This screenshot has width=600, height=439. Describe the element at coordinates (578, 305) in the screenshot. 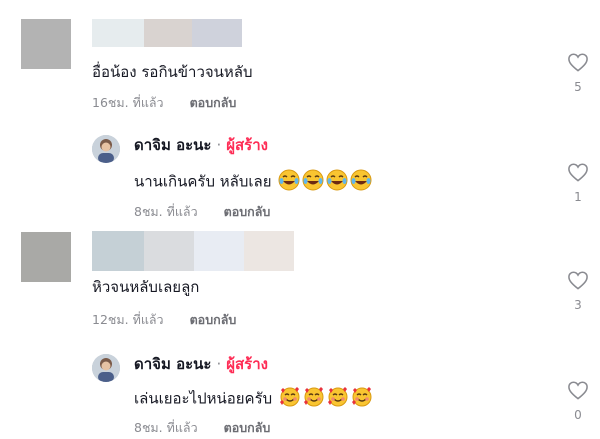

I see `like-count: 3` at that location.